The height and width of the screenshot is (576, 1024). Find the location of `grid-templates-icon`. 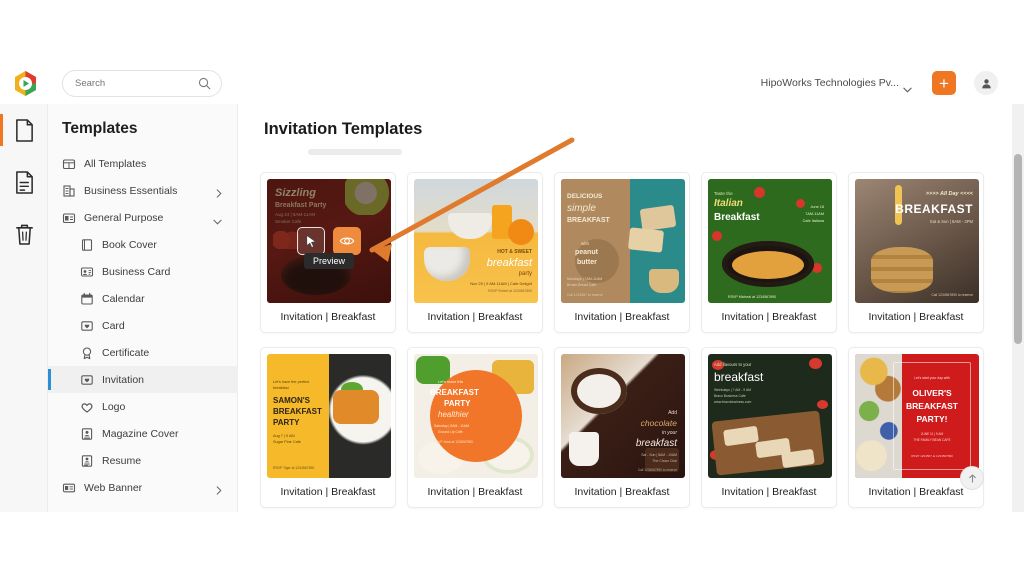

grid-templates-icon is located at coordinates (69, 164).